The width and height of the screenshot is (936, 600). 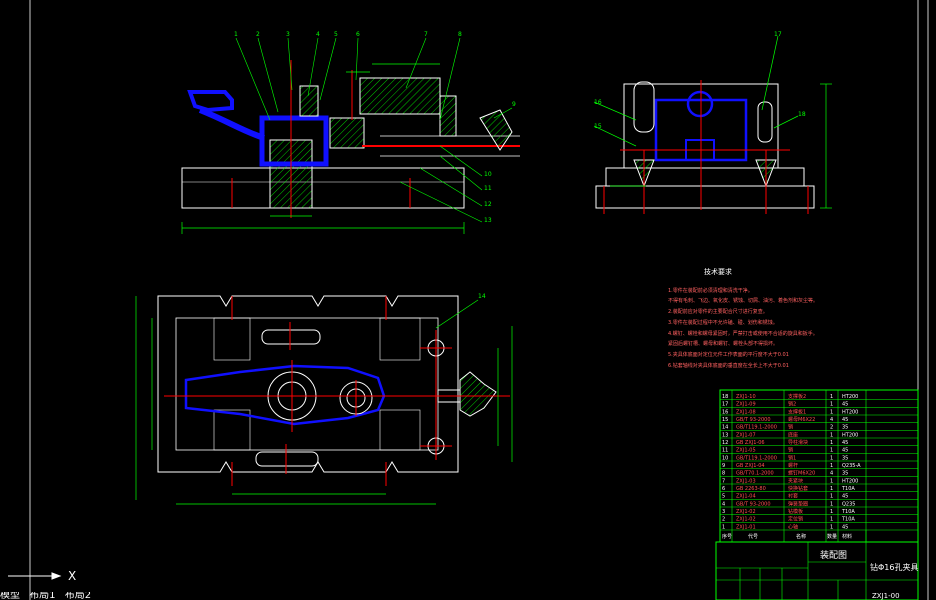 What do you see at coordinates (793, 496) in the screenshot?
I see `parts-cell-name: 衬套` at bounding box center [793, 496].